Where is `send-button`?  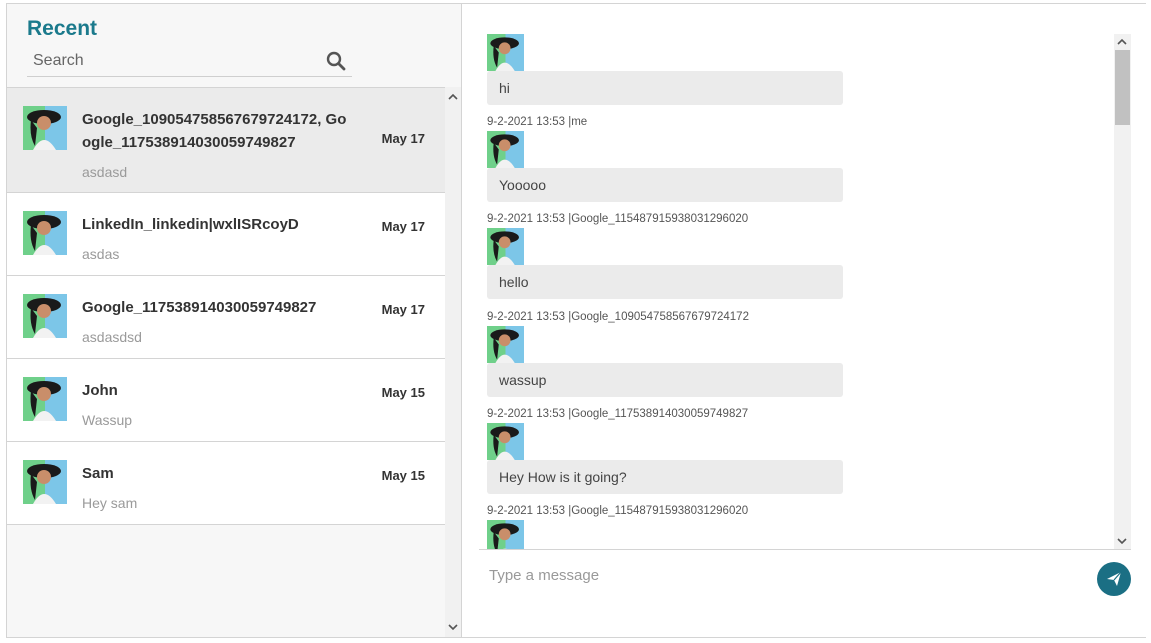
send-button is located at coordinates (1114, 579).